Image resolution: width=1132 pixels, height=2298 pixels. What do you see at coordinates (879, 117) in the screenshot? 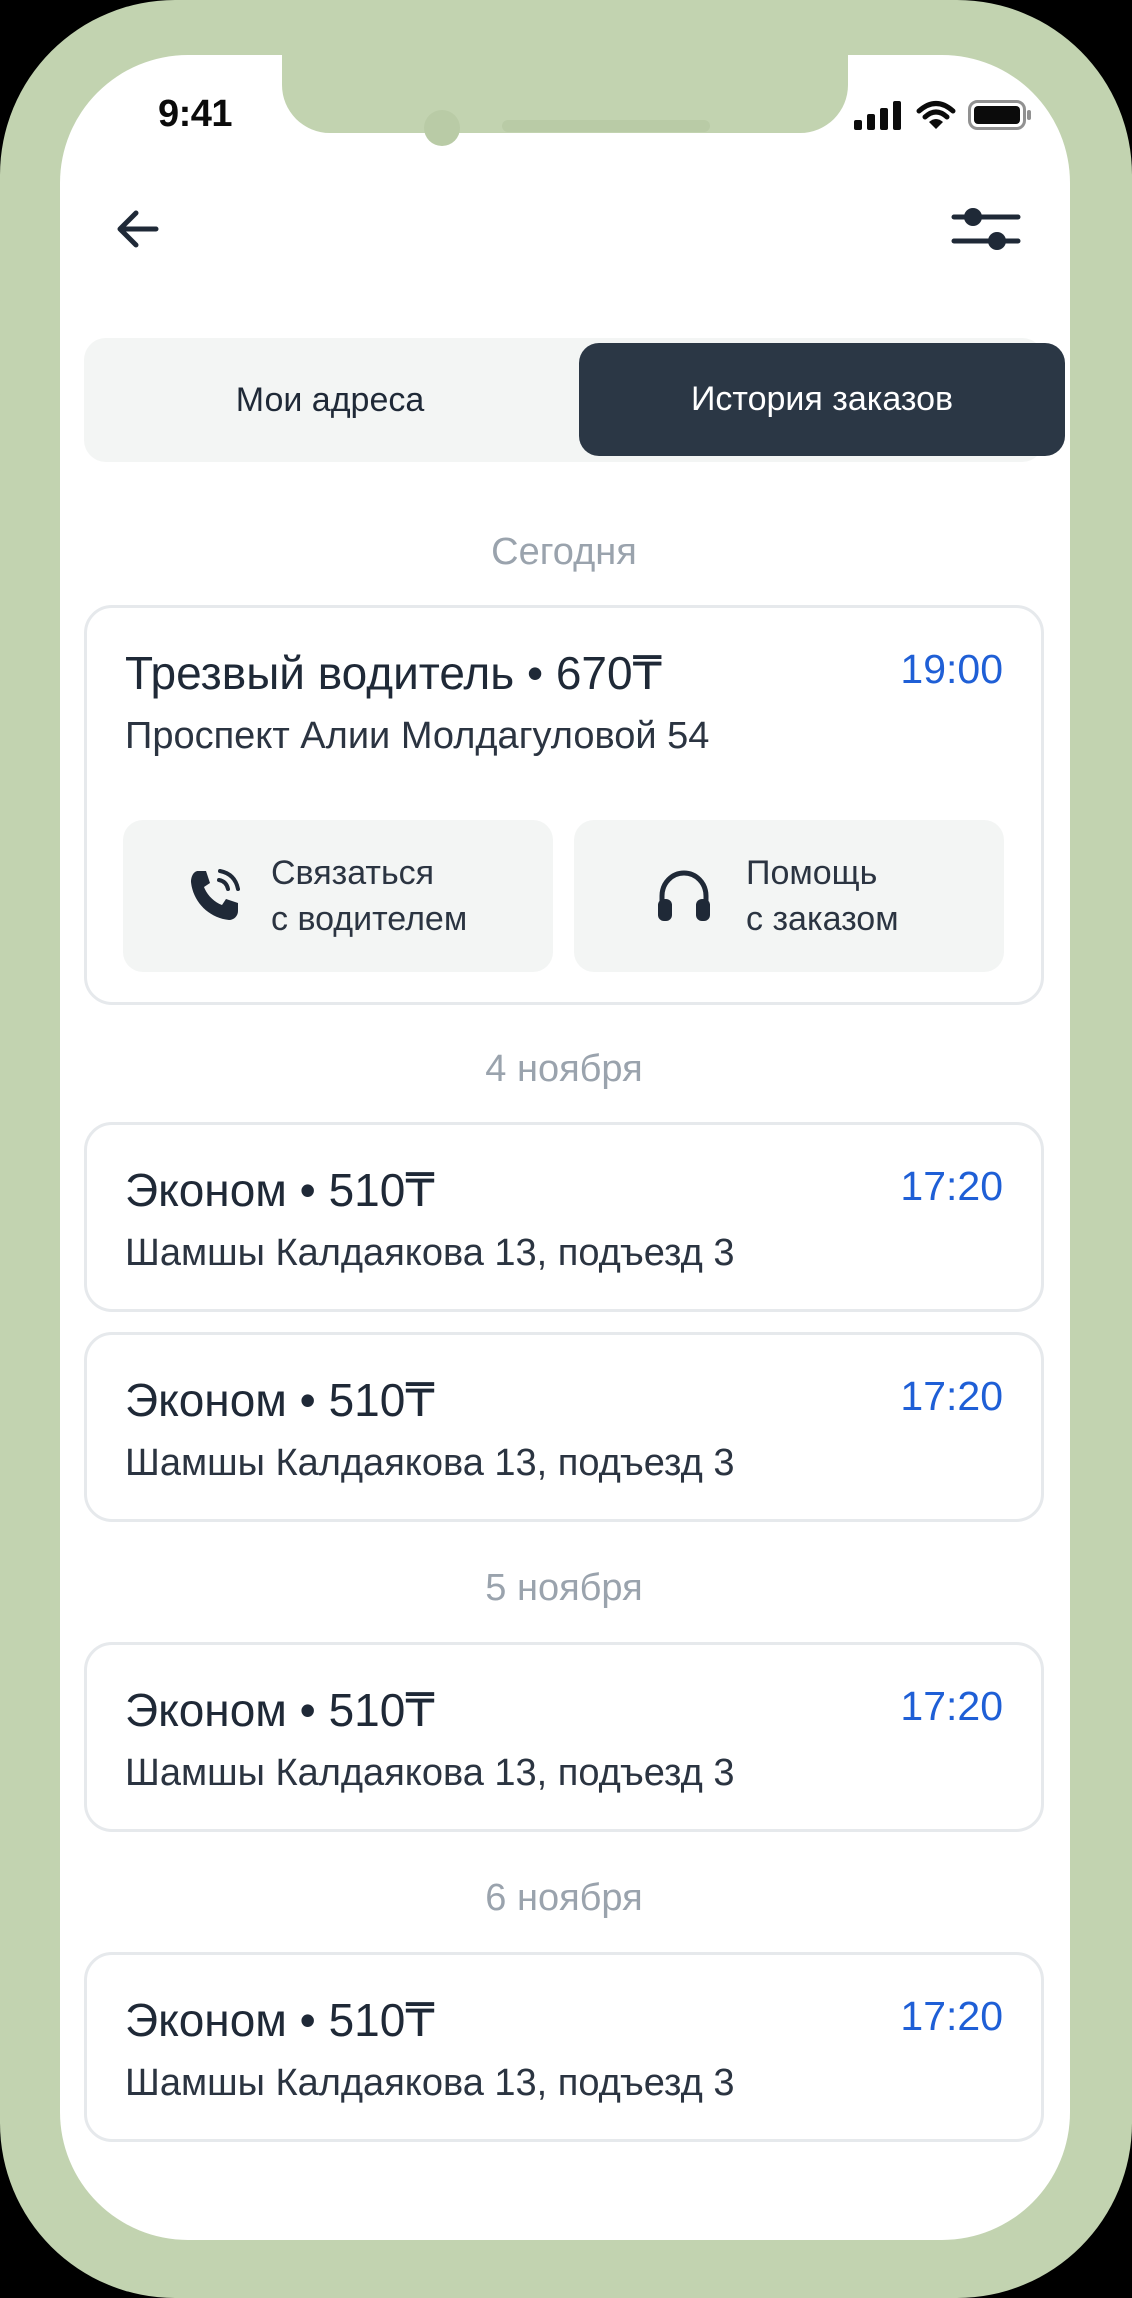
I see `cellular-signal-icon` at bounding box center [879, 117].